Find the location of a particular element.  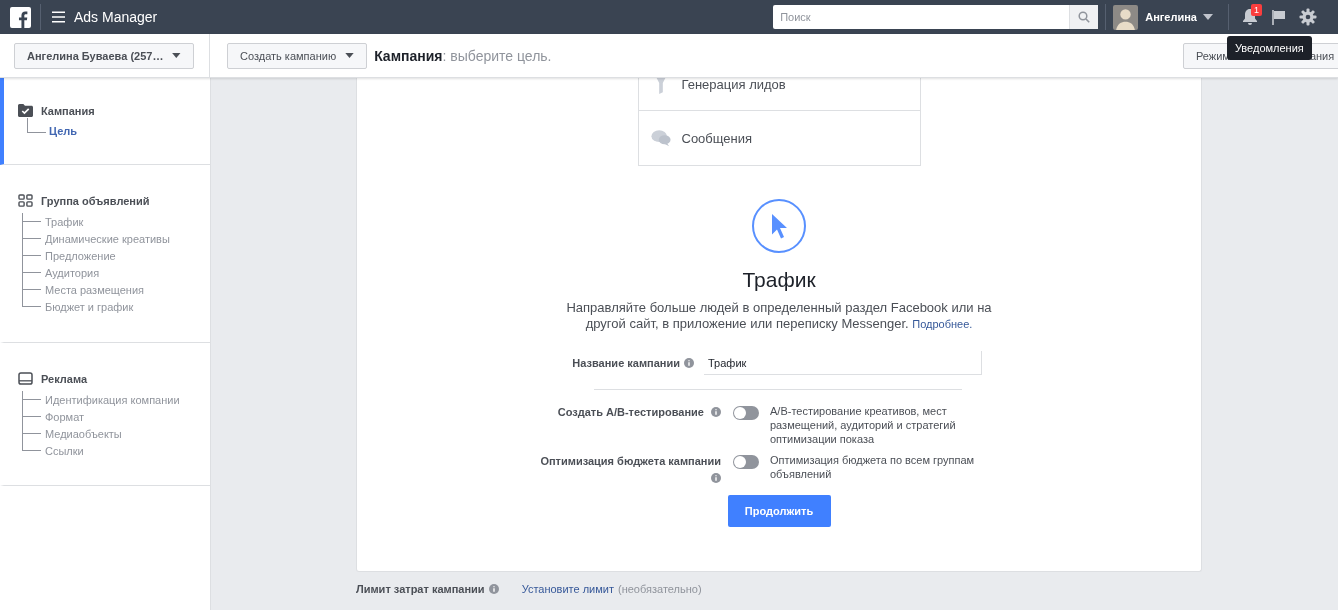

objective-title: Трафик is located at coordinates (779, 280).